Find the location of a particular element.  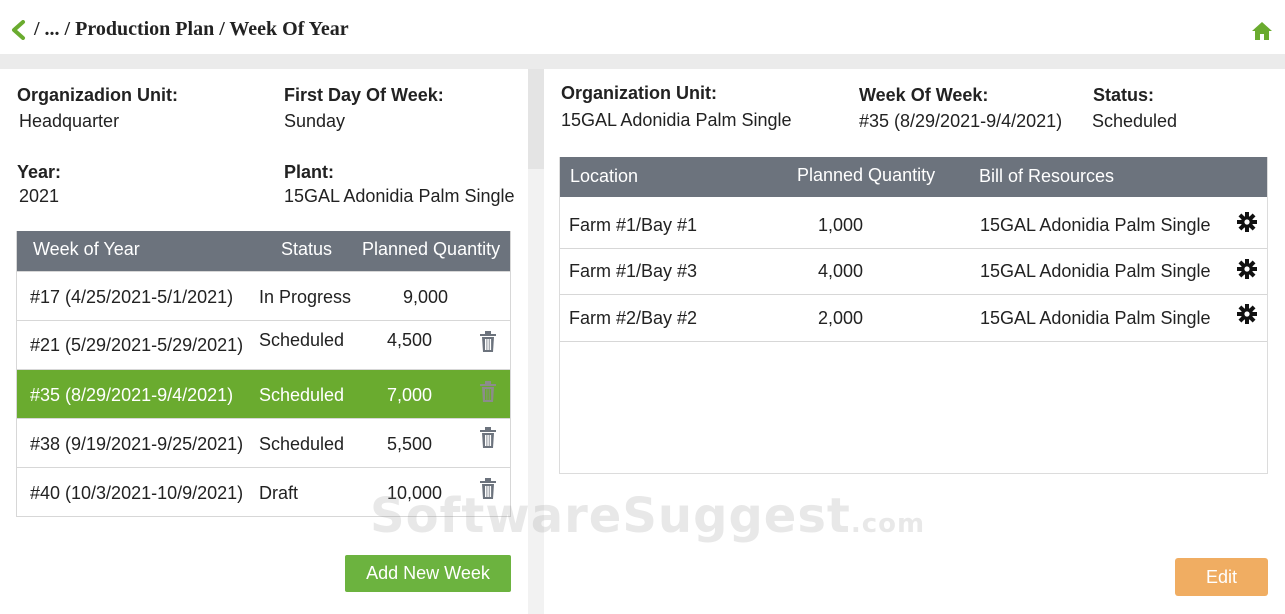

location-cell: Farm #2/Bay #2 is located at coordinates (633, 318).